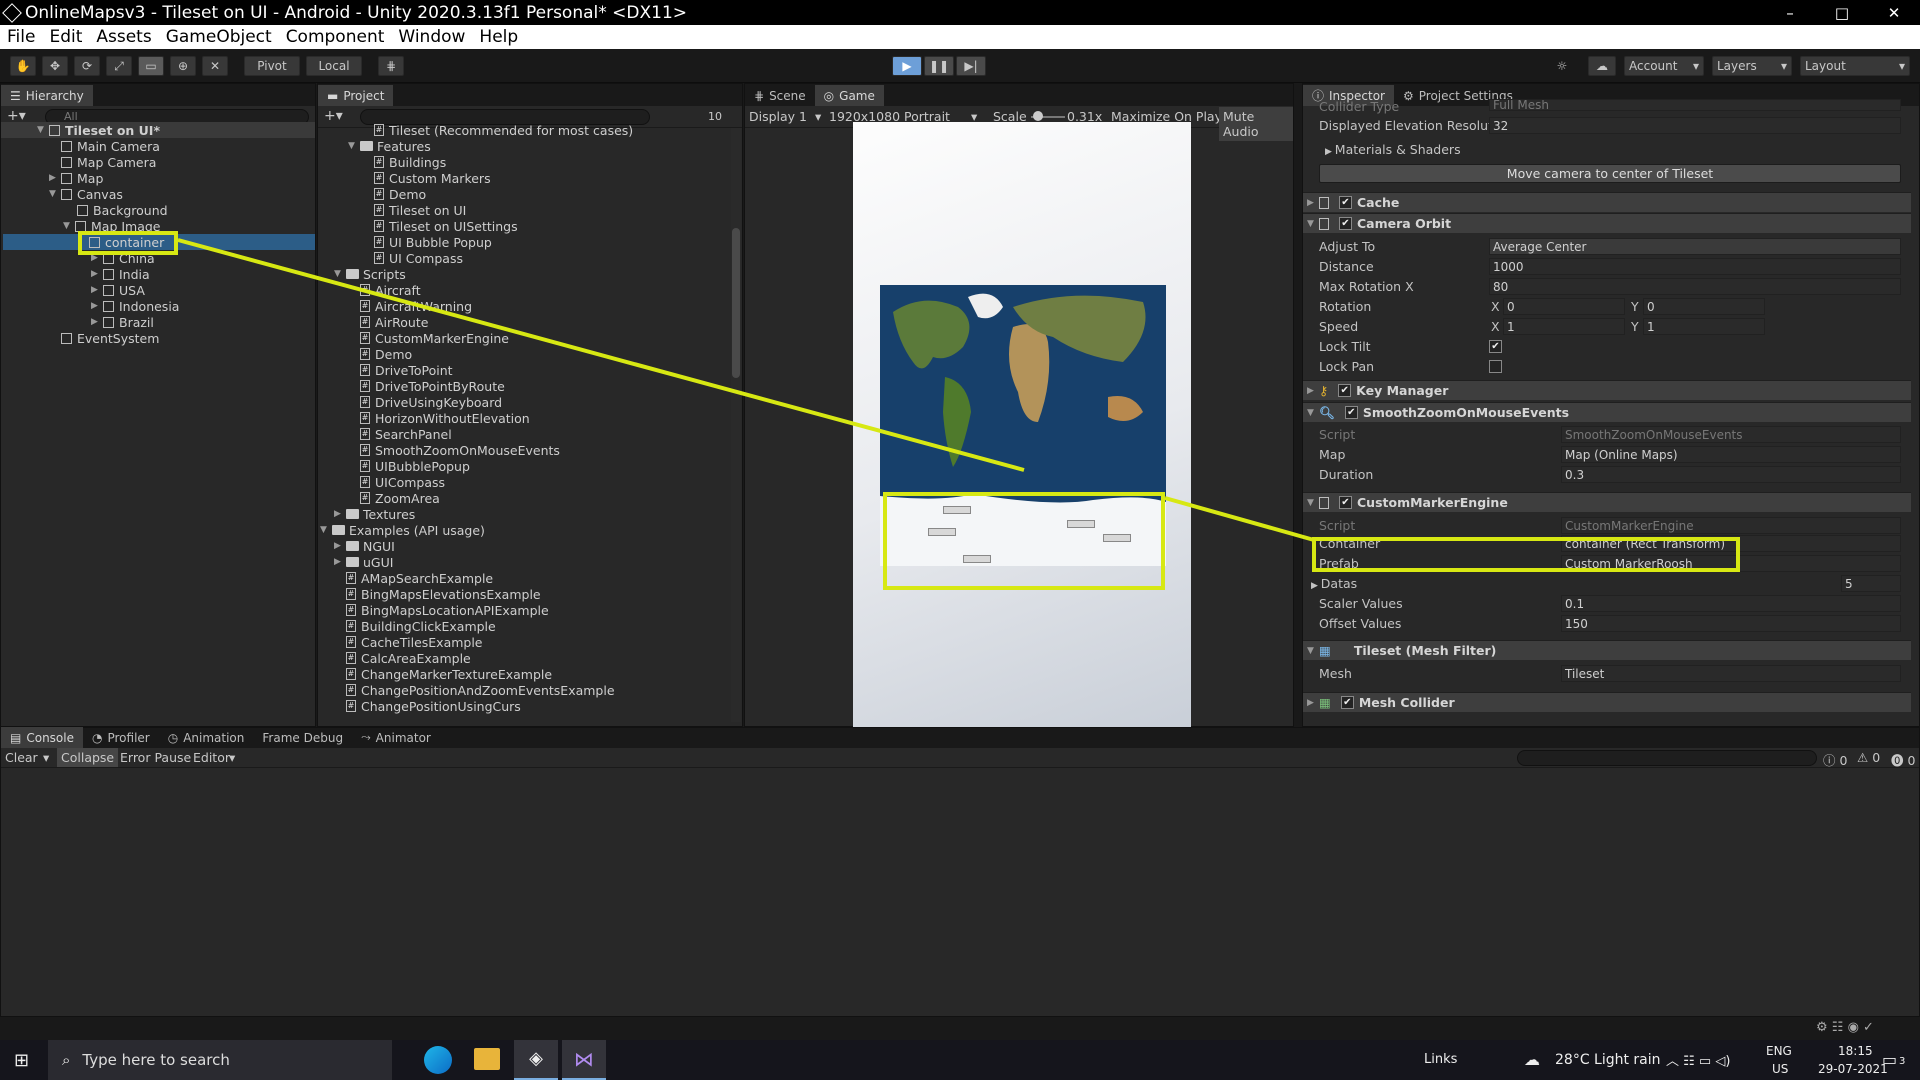 This screenshot has height=1080, width=1920. I want to click on tab-animator: ⤳ Animator, so click(396, 737).